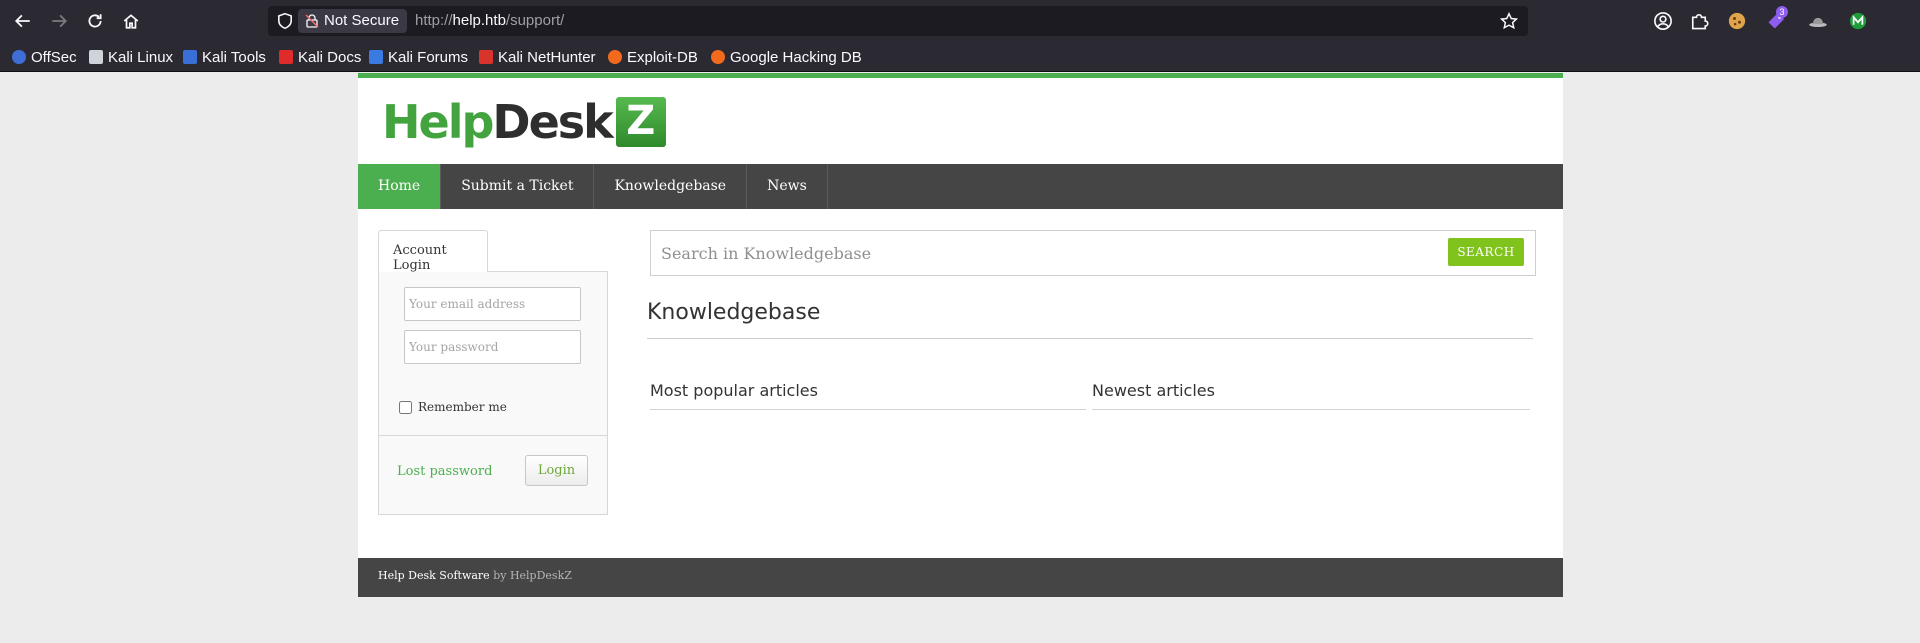 The height and width of the screenshot is (643, 1920). I want to click on bookmark-kali-linux: Kali Linux, so click(131, 57).